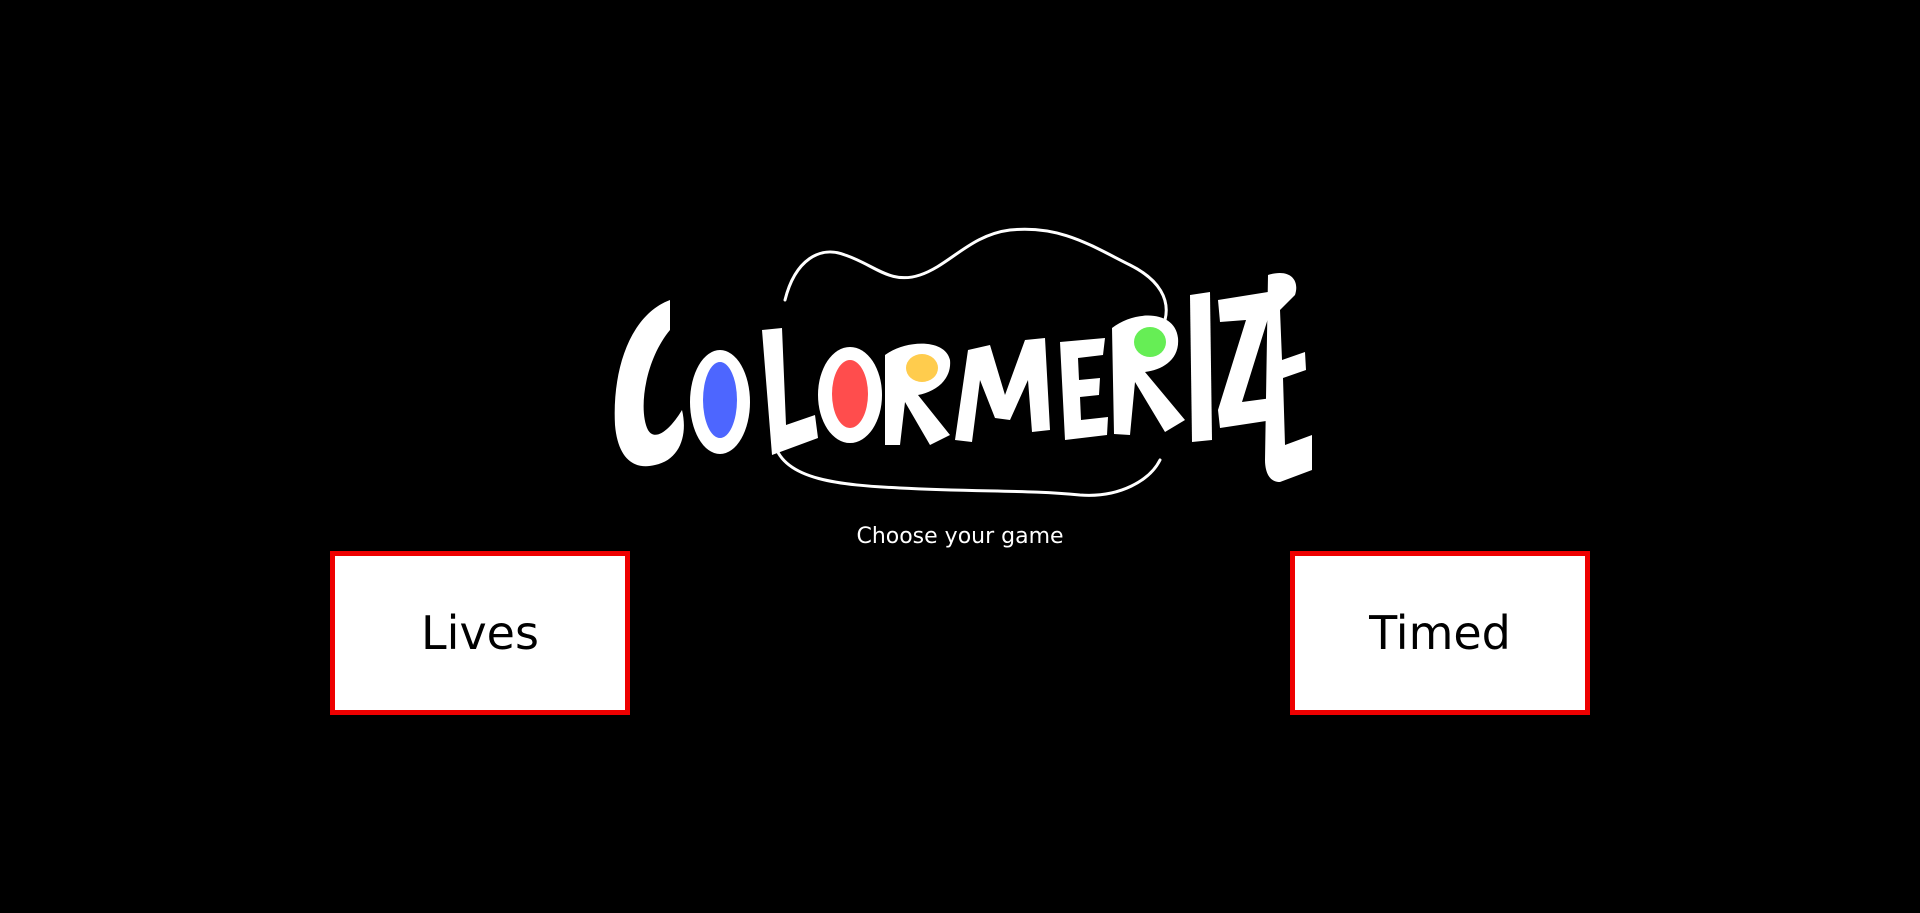 Image resolution: width=1920 pixels, height=913 pixels. Describe the element at coordinates (960, 536) in the screenshot. I see `choose-game-prompt: Choose your game` at that location.